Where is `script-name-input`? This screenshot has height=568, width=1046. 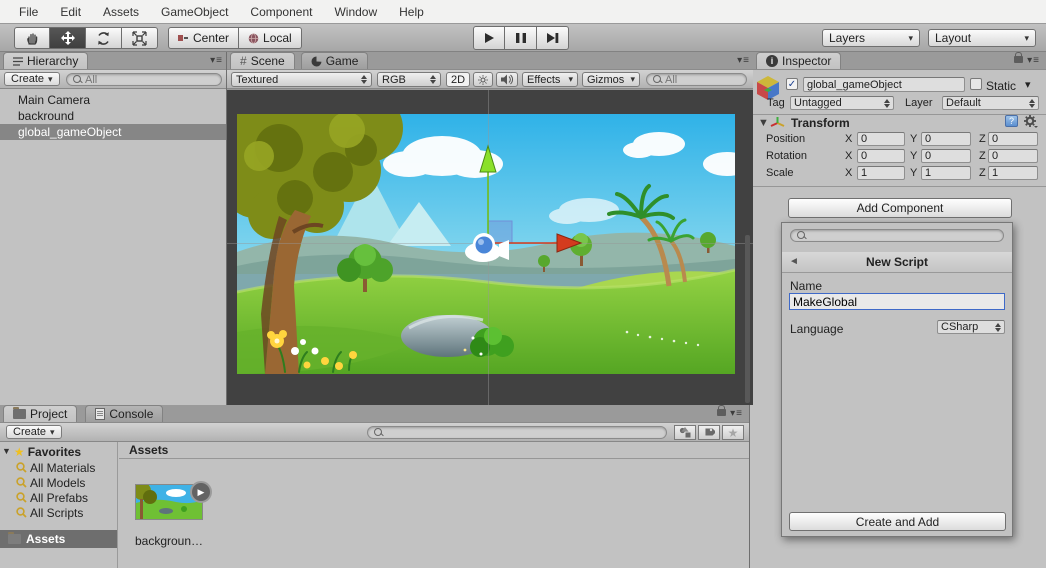
script-name-input is located at coordinates (897, 301).